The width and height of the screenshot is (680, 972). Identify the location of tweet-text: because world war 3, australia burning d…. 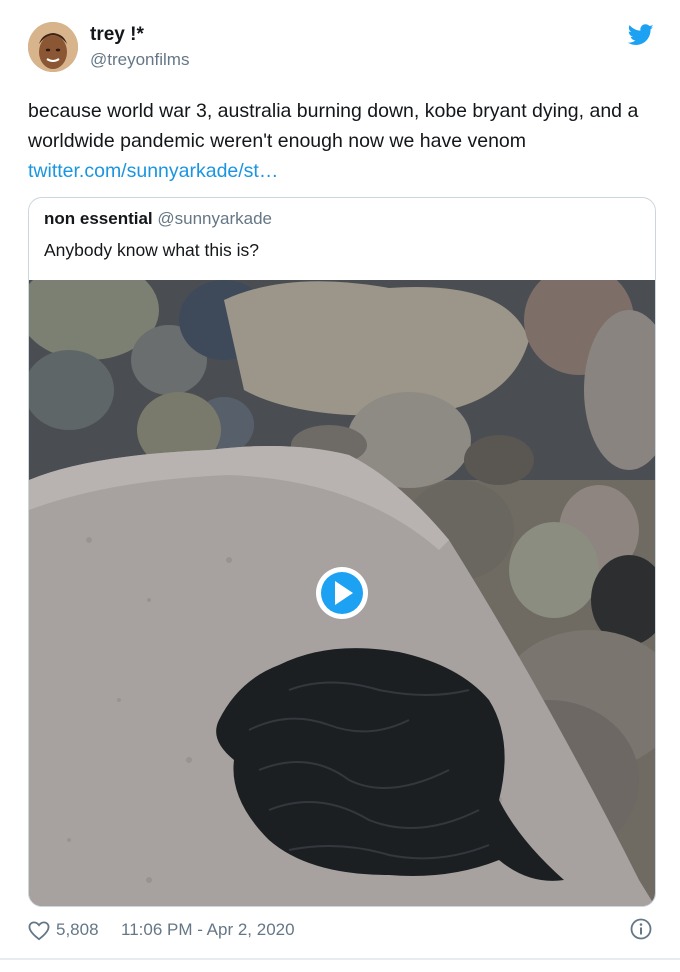
(333, 126).